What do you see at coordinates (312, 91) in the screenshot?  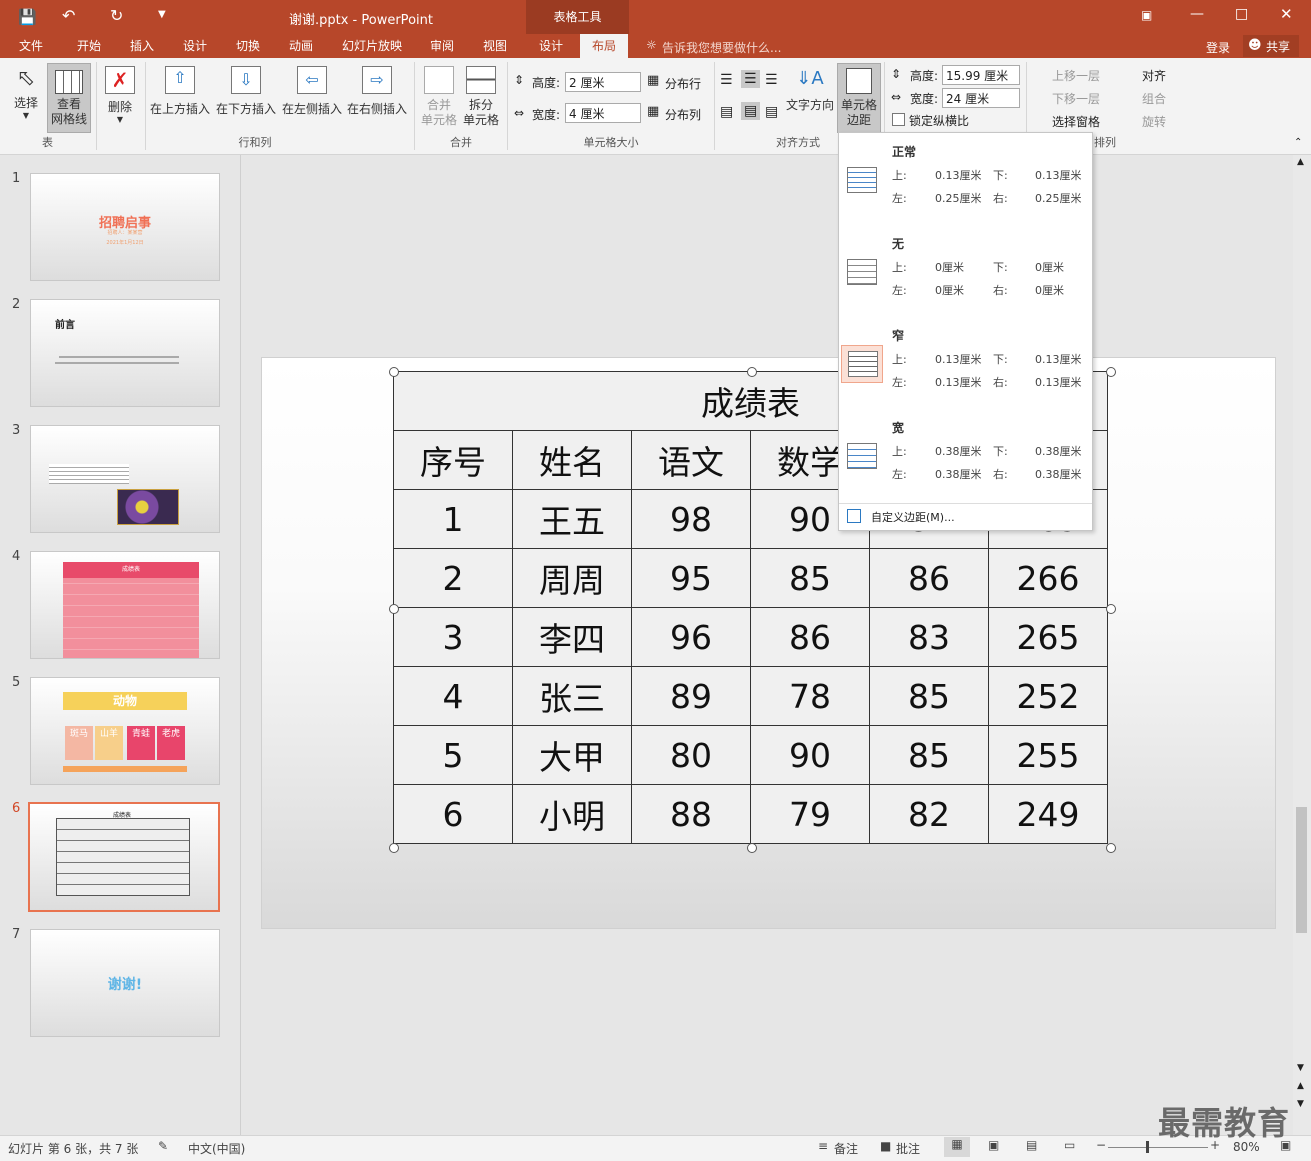 I see `insert-left-button: ⇦ 在左侧插入` at bounding box center [312, 91].